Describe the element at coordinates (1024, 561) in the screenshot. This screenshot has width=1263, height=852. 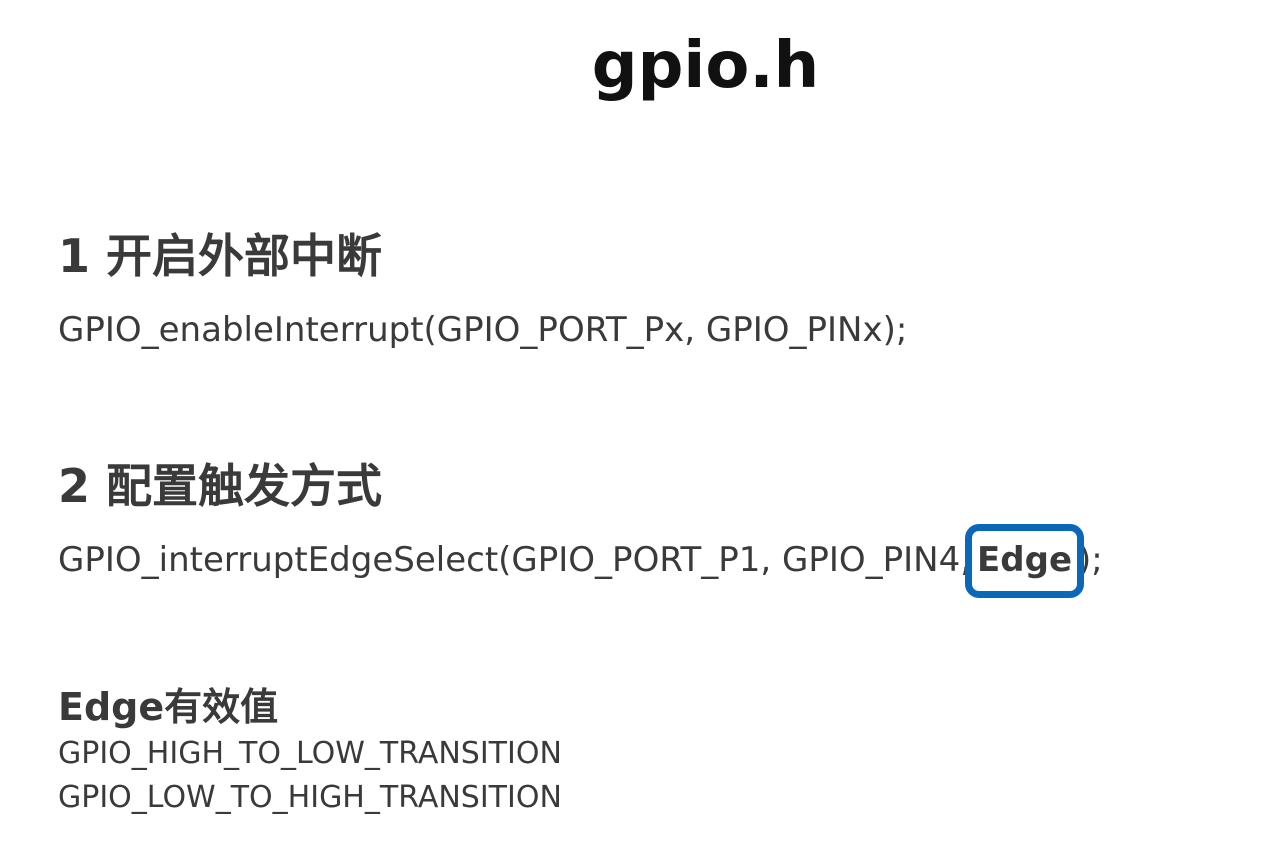
I see `edge-highlight-box: Edge` at that location.